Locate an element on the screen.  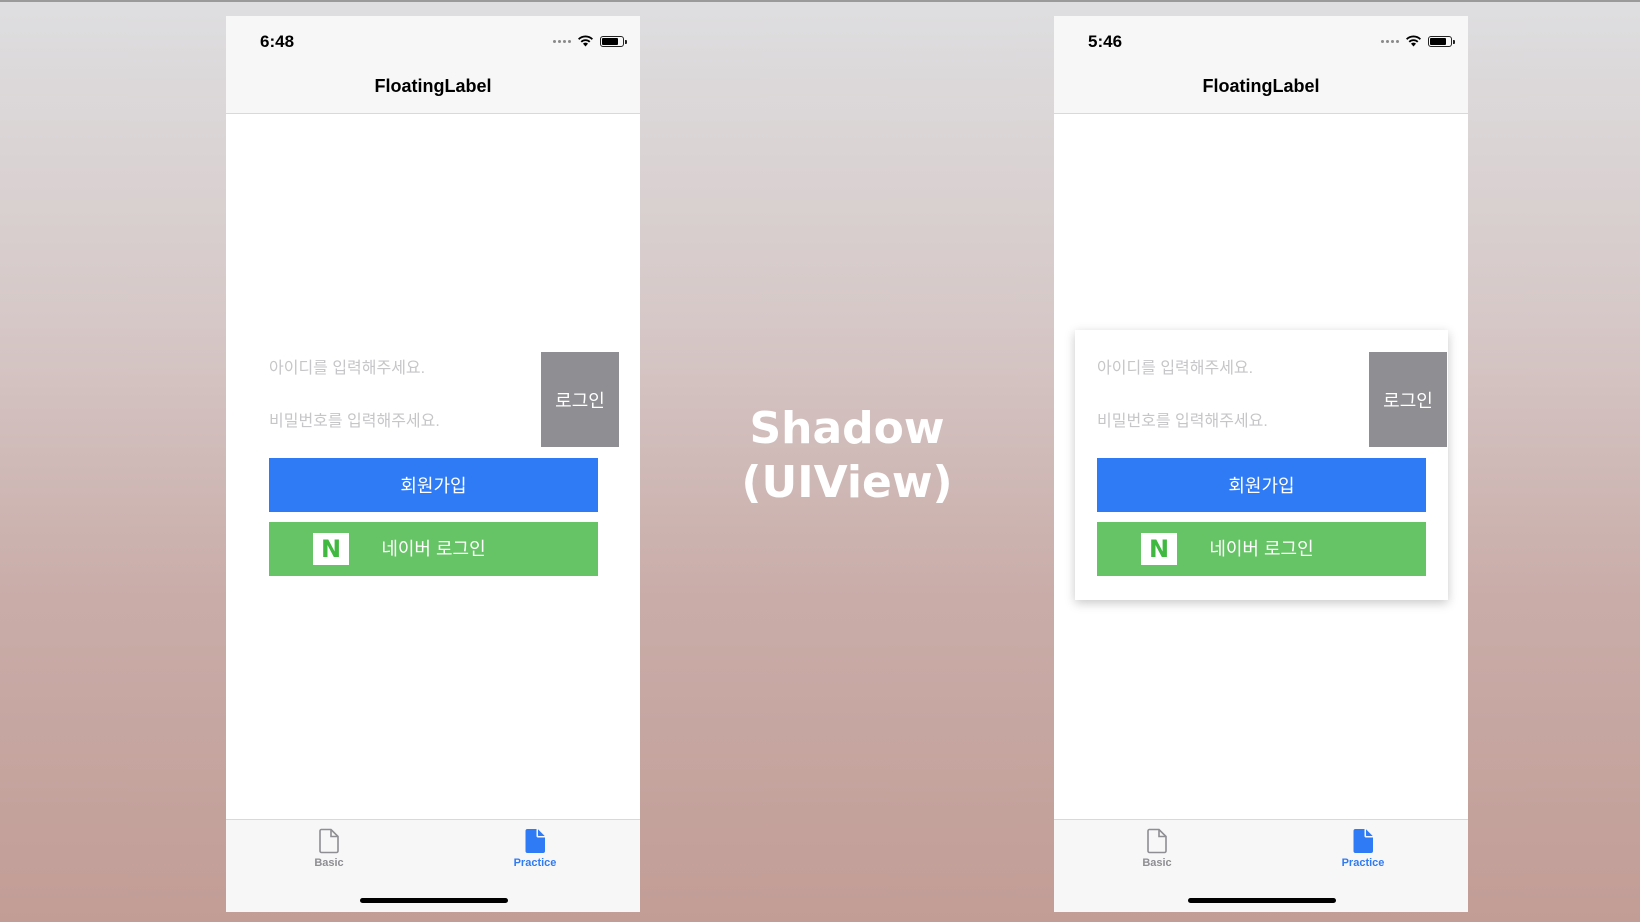
login-card: 로그인 회원가입 N 네이버 로그인 is located at coordinates (433, 465).